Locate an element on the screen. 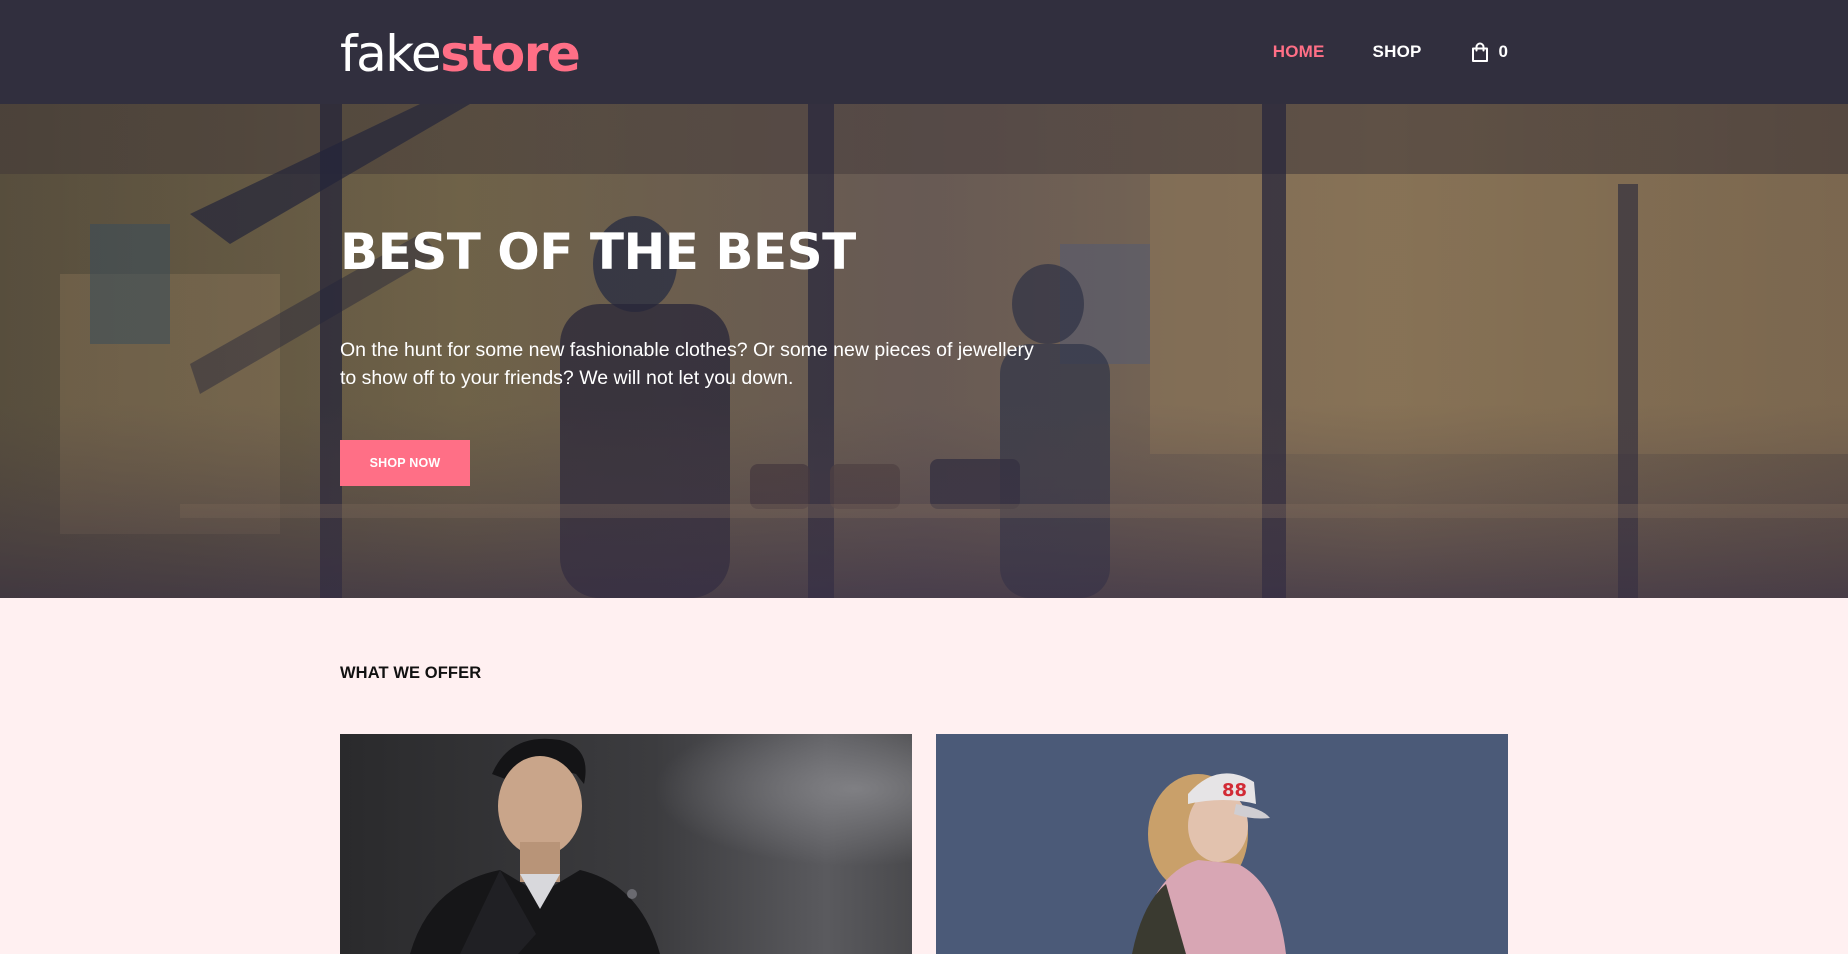 This screenshot has height=954, width=1848. nav-shop-link: SHOP is located at coordinates (1397, 52).